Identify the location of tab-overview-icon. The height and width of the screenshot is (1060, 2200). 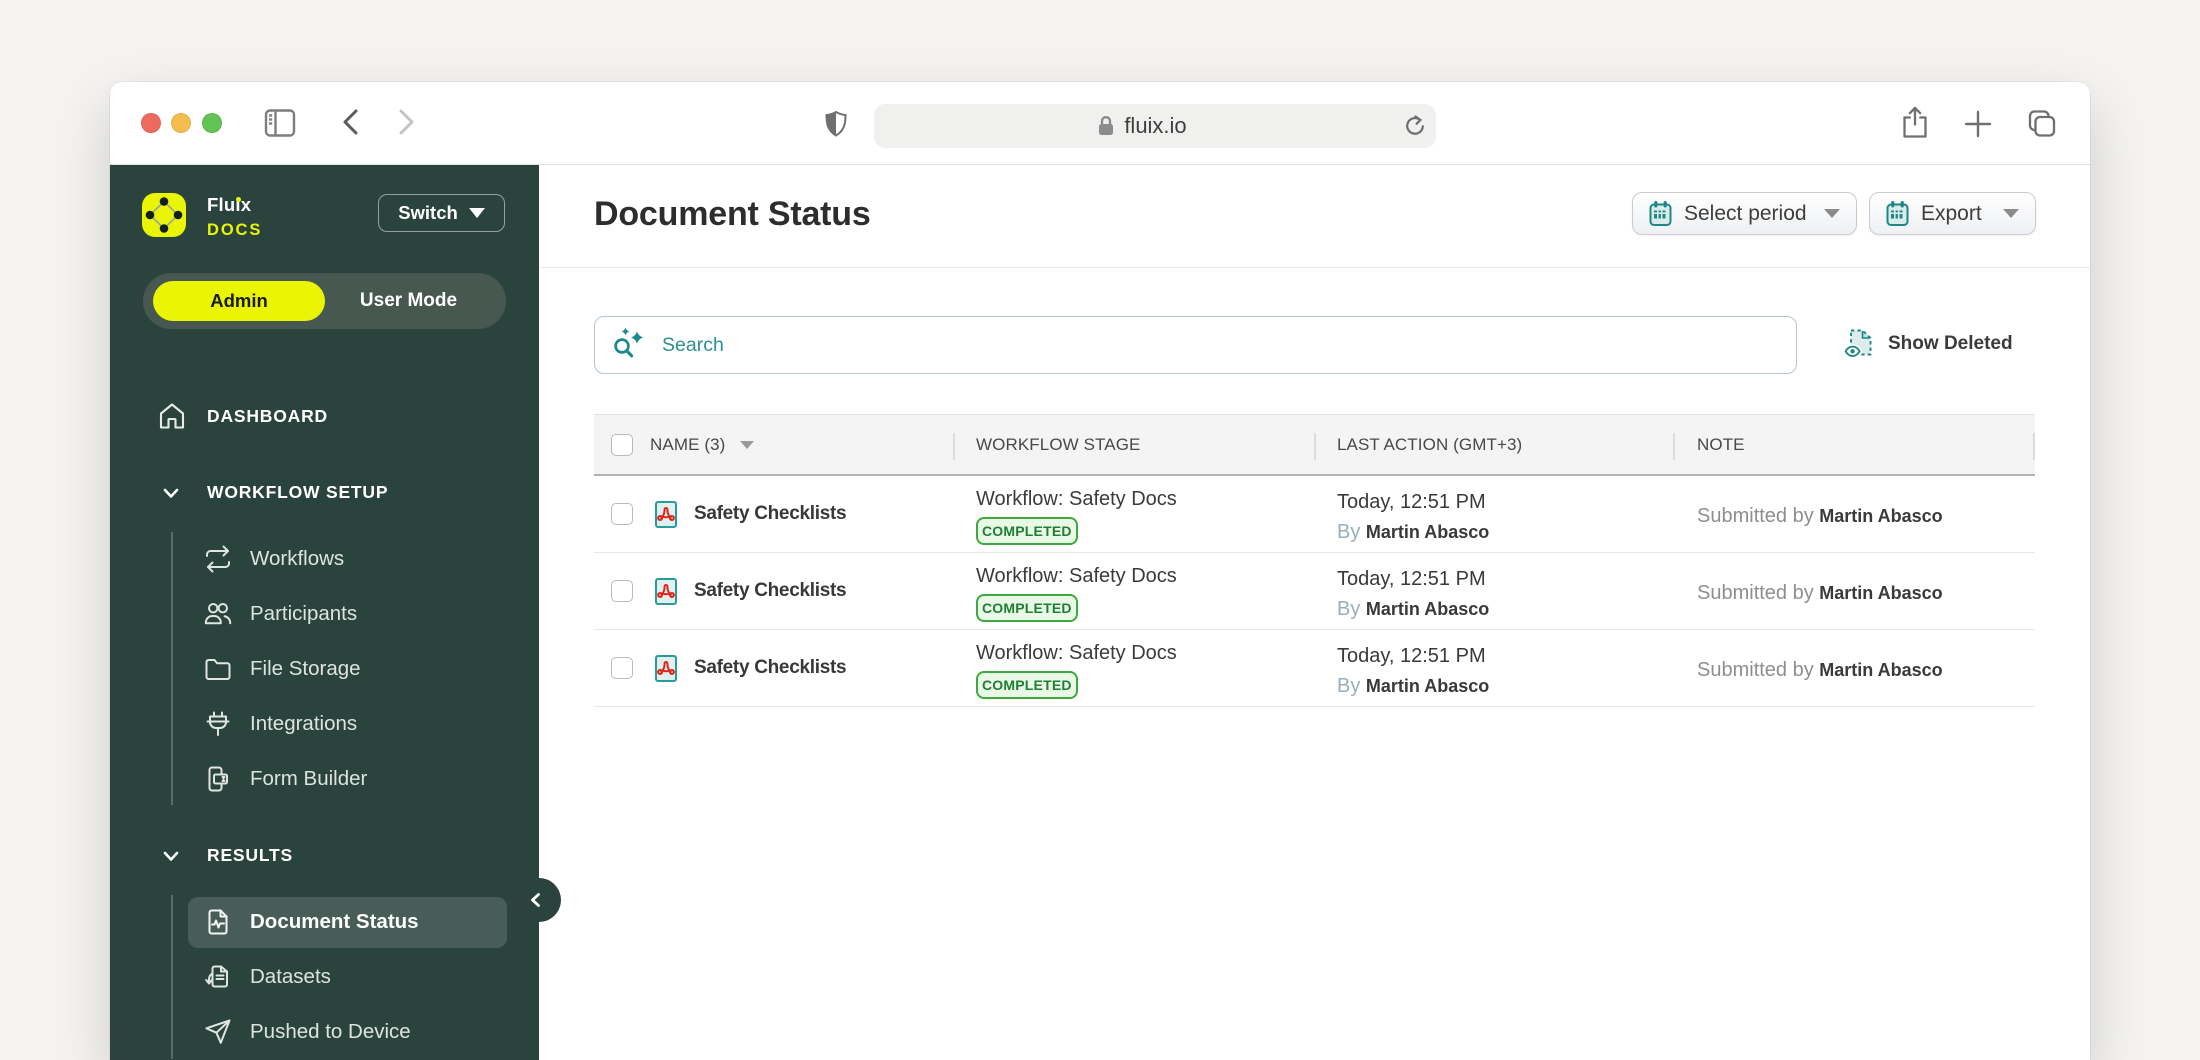
(2042, 124).